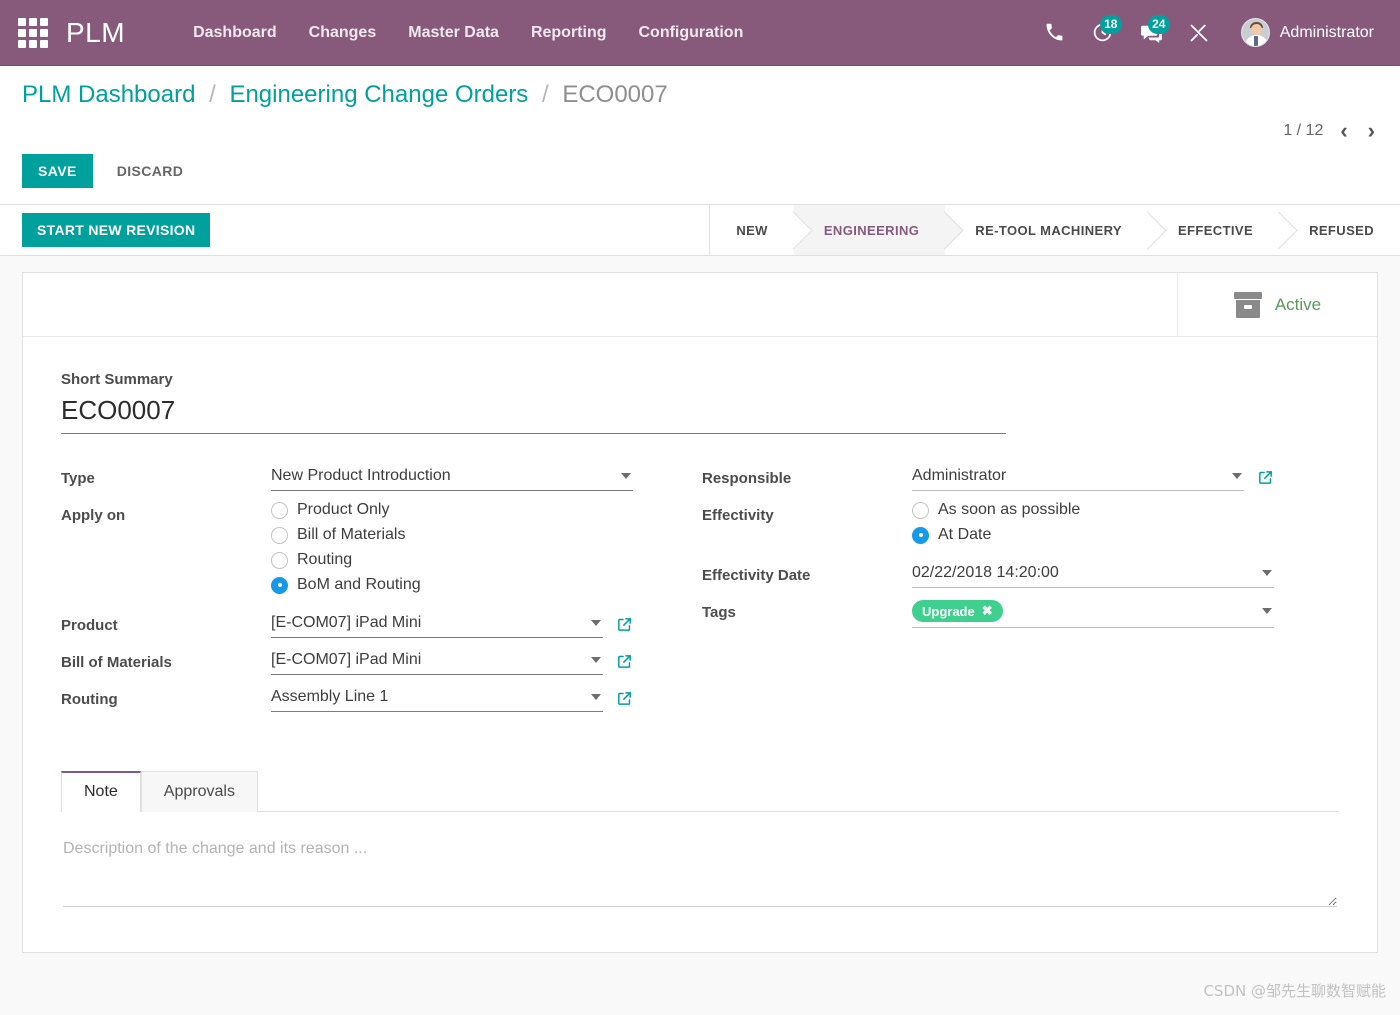 This screenshot has height=1015, width=1400. Describe the element at coordinates (752, 230) in the screenshot. I see `status-step-new: NEW` at that location.